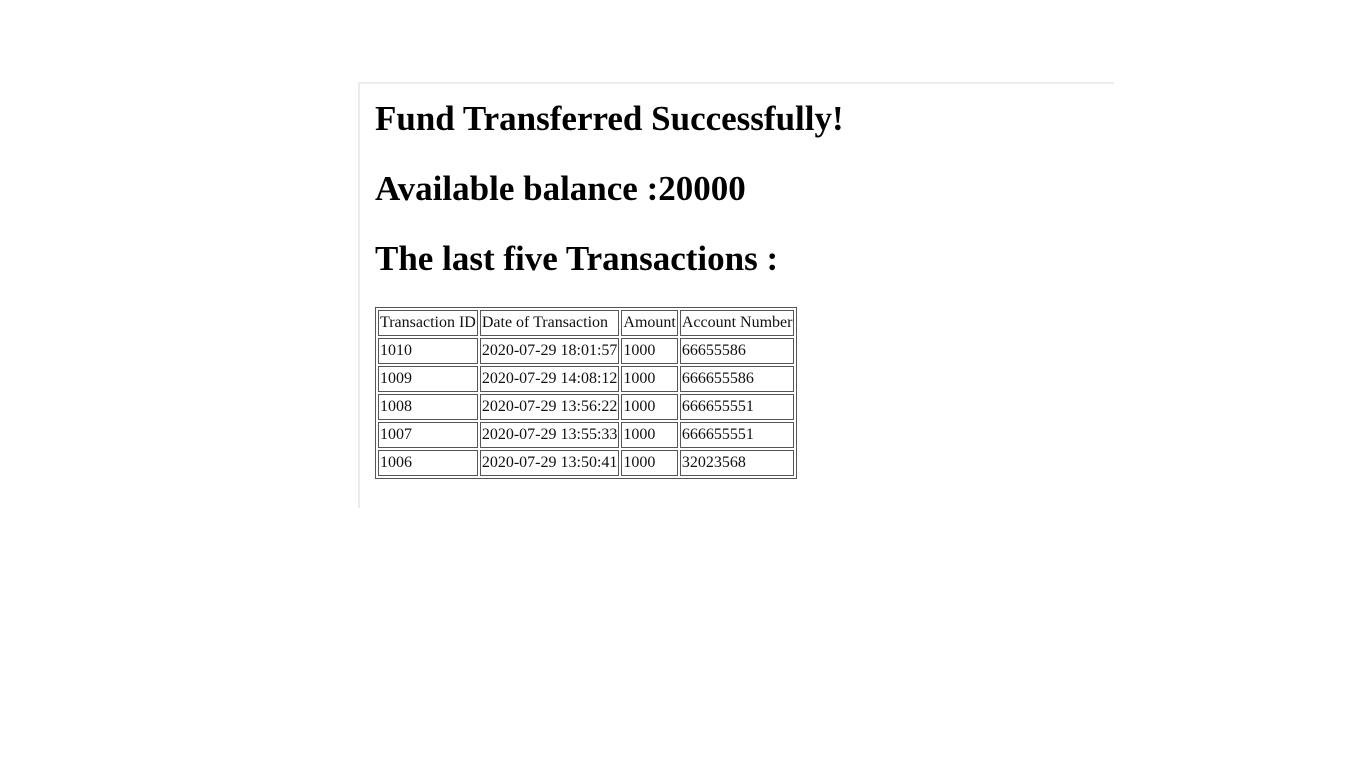  I want to click on cell-date: 2020-07-29 13:50:41, so click(549, 463).